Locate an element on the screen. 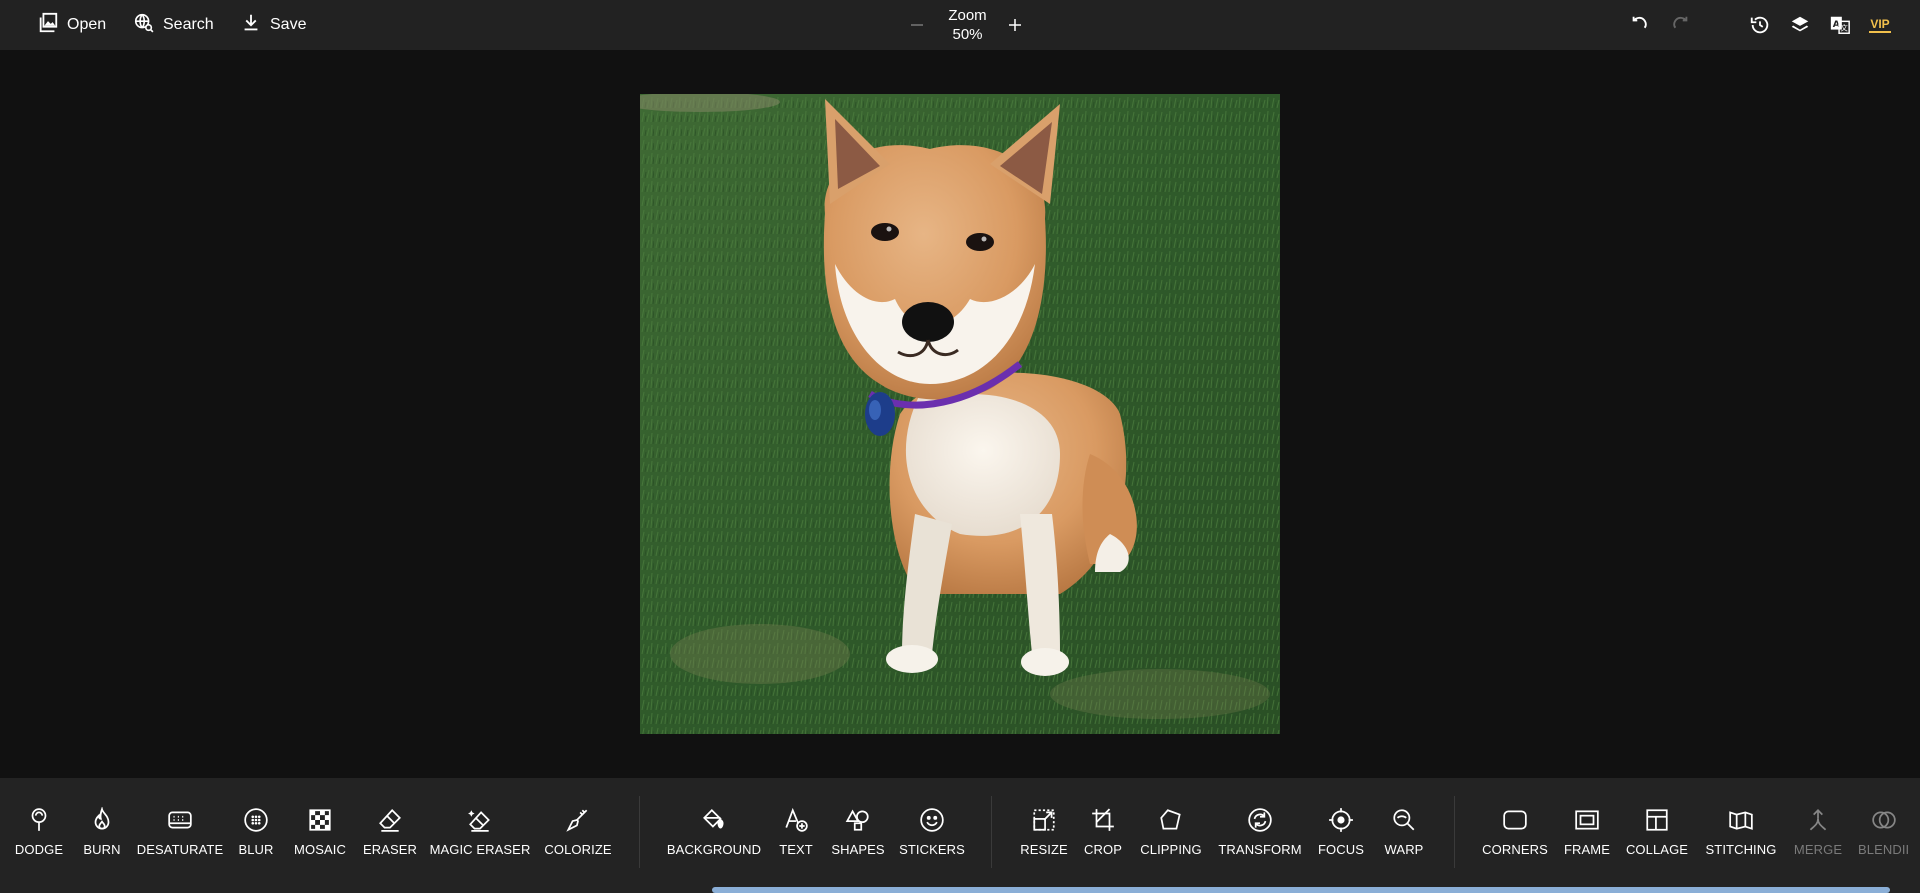 The height and width of the screenshot is (893, 1920). merge-icon is located at coordinates (1818, 820).